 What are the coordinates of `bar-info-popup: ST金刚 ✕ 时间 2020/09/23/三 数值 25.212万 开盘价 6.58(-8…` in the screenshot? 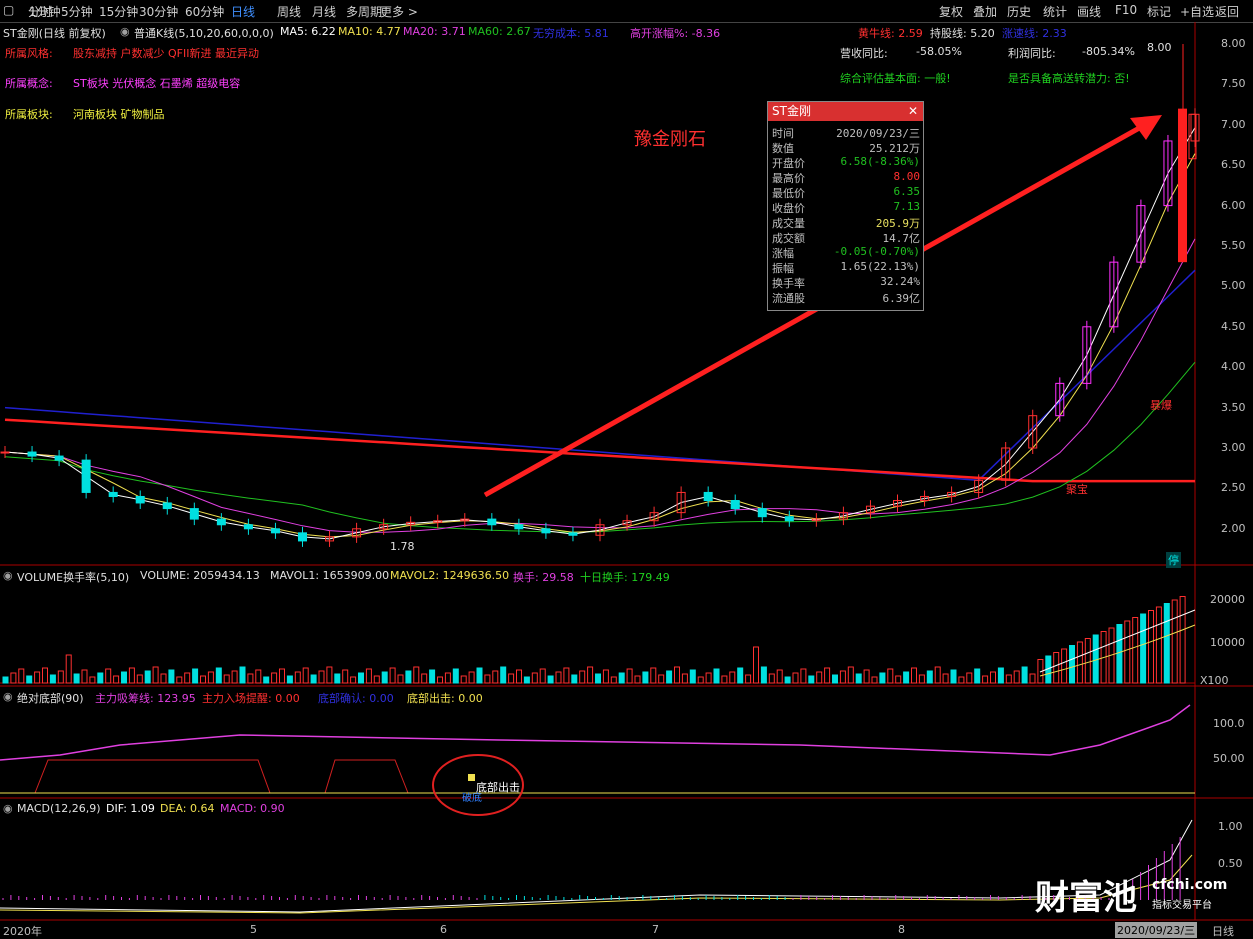 It's located at (845, 206).